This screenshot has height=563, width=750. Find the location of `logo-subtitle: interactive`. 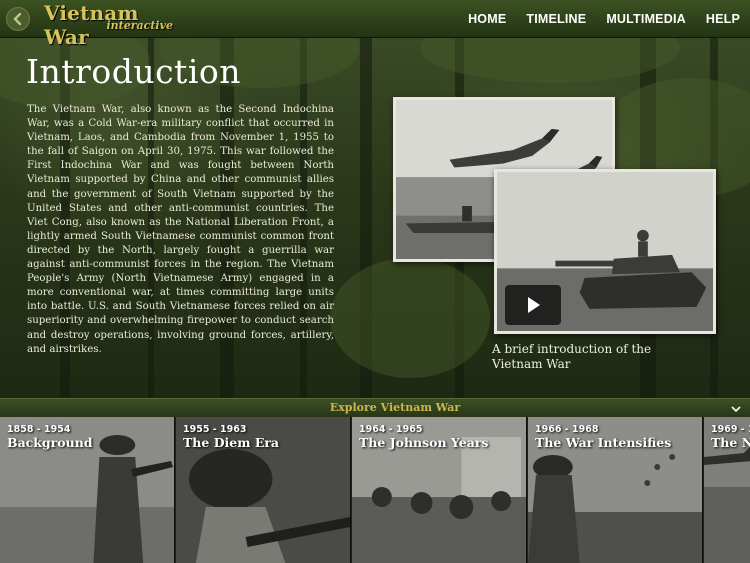

logo-subtitle: interactive is located at coordinates (139, 25).